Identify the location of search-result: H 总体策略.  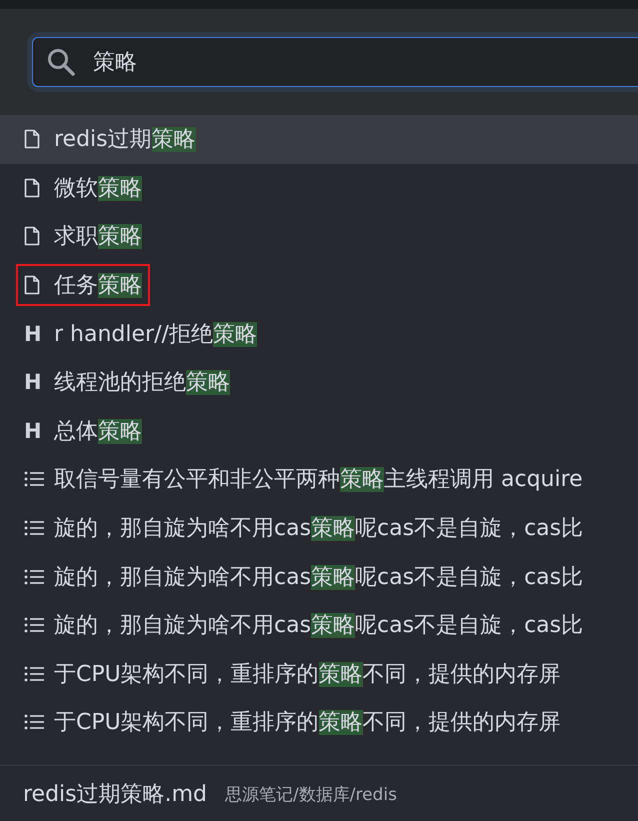
(319, 431).